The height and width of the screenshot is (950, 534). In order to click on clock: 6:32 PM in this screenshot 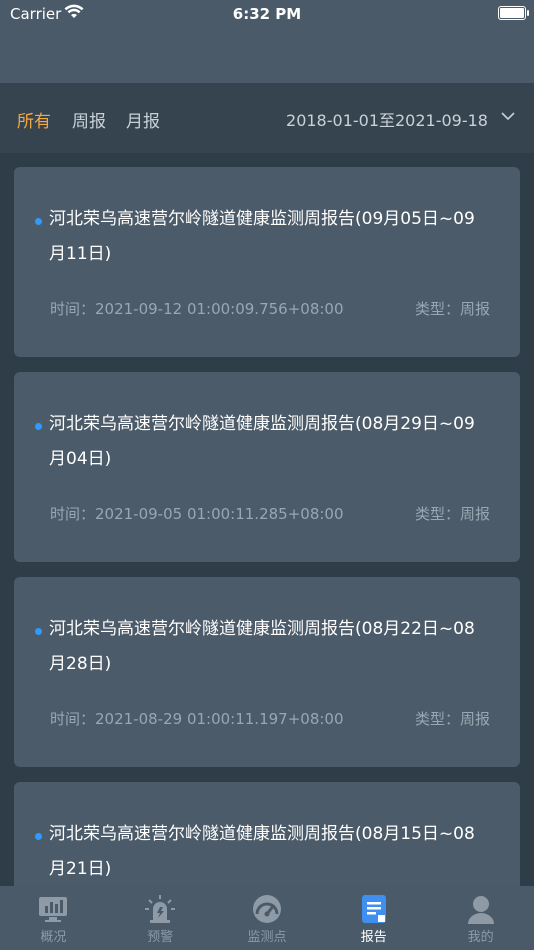, I will do `click(267, 14)`.